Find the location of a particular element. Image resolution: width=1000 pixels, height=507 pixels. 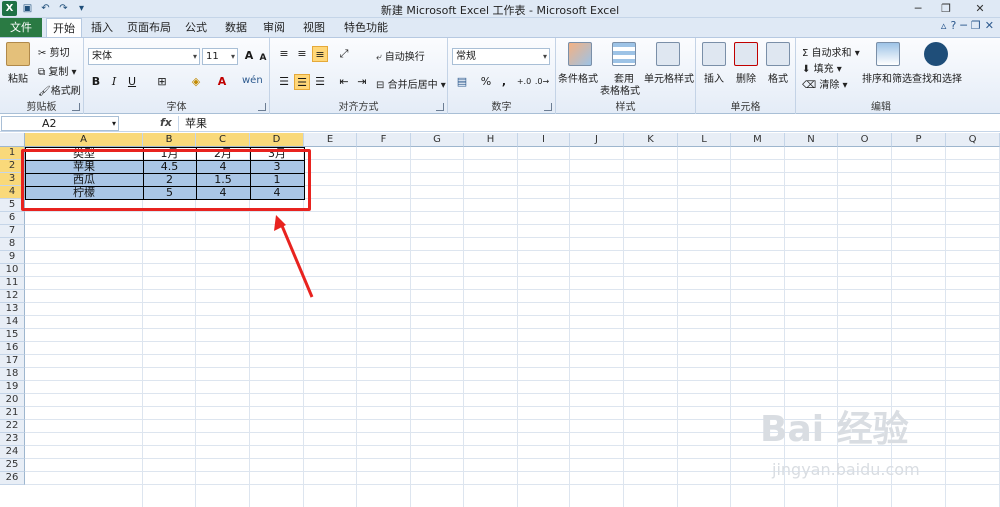

delete-cells-icon is located at coordinates (746, 54).